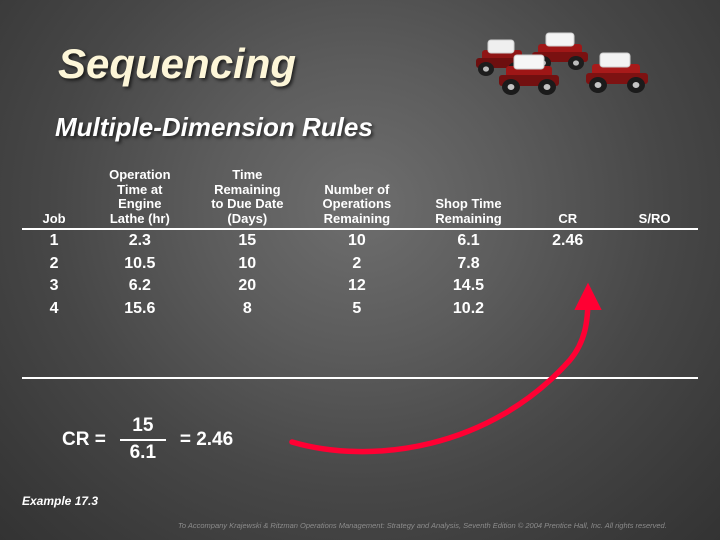 This screenshot has width=720, height=540. Describe the element at coordinates (140, 199) in the screenshot. I see `column-header-operation-time: Operation Time at Engine Lathe (hr)` at that location.